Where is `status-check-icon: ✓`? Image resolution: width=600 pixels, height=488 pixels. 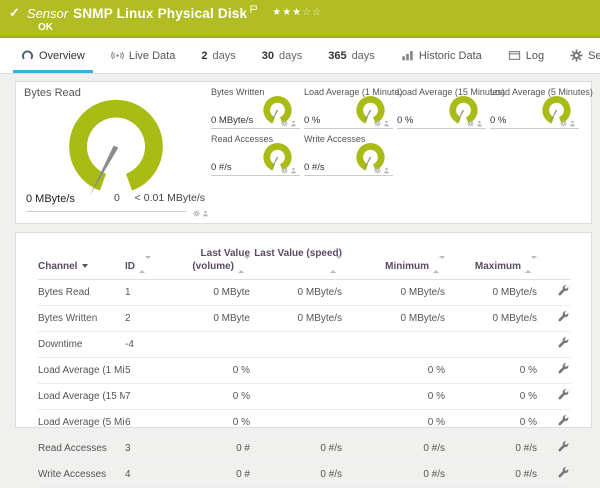
status-check-icon: ✓ is located at coordinates (14, 12).